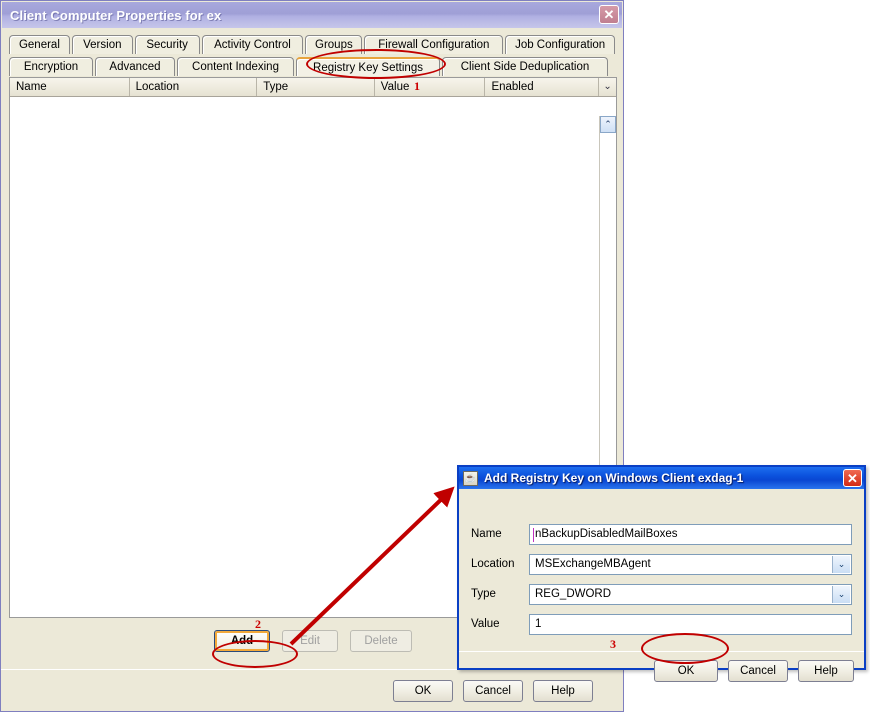 The width and height of the screenshot is (870, 712). I want to click on type-value: REG_DWORD, so click(573, 594).